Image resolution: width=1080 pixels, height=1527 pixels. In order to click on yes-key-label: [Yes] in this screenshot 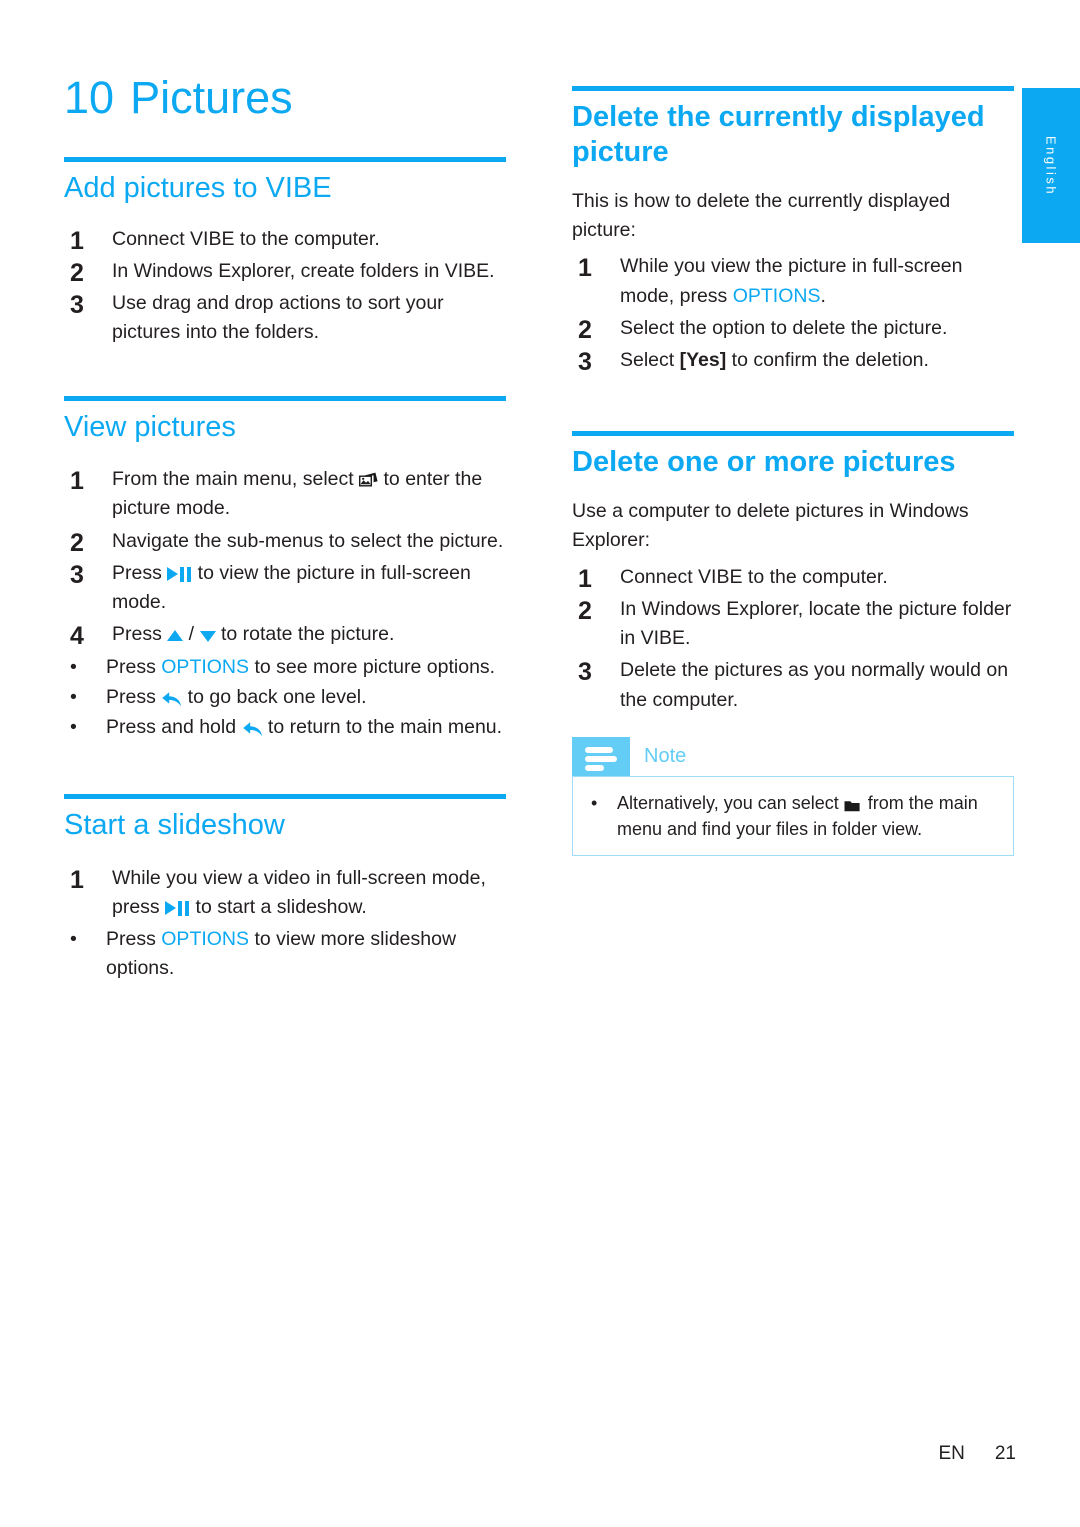, I will do `click(703, 360)`.